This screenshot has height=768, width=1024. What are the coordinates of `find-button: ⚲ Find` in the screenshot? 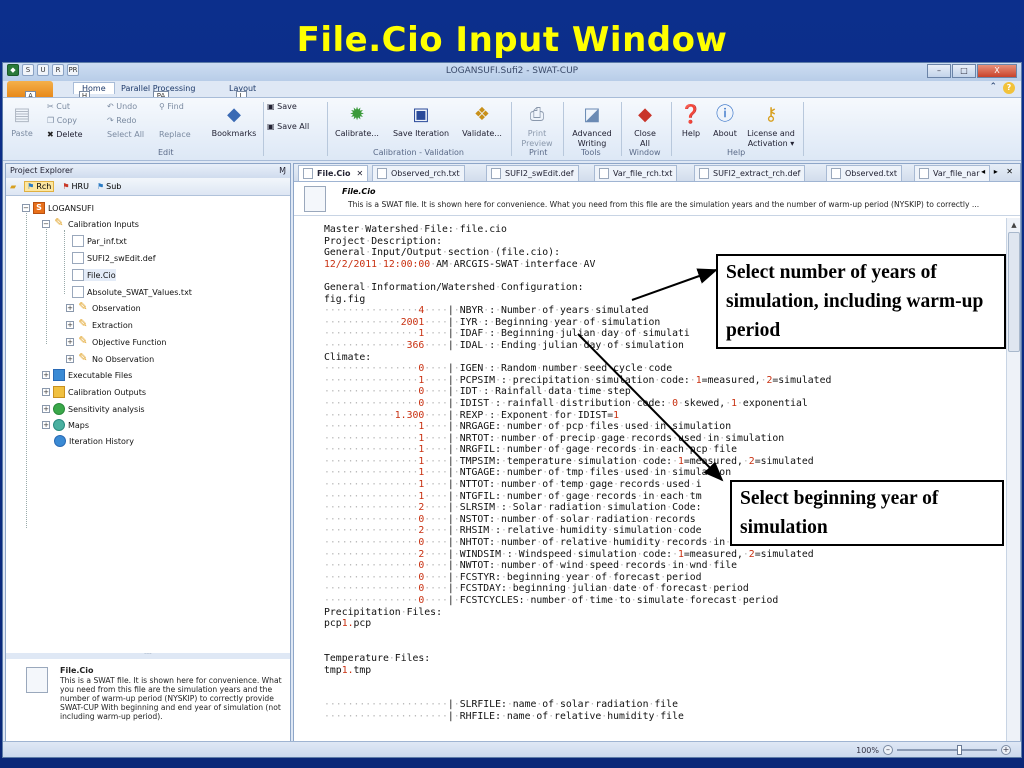 It's located at (171, 106).